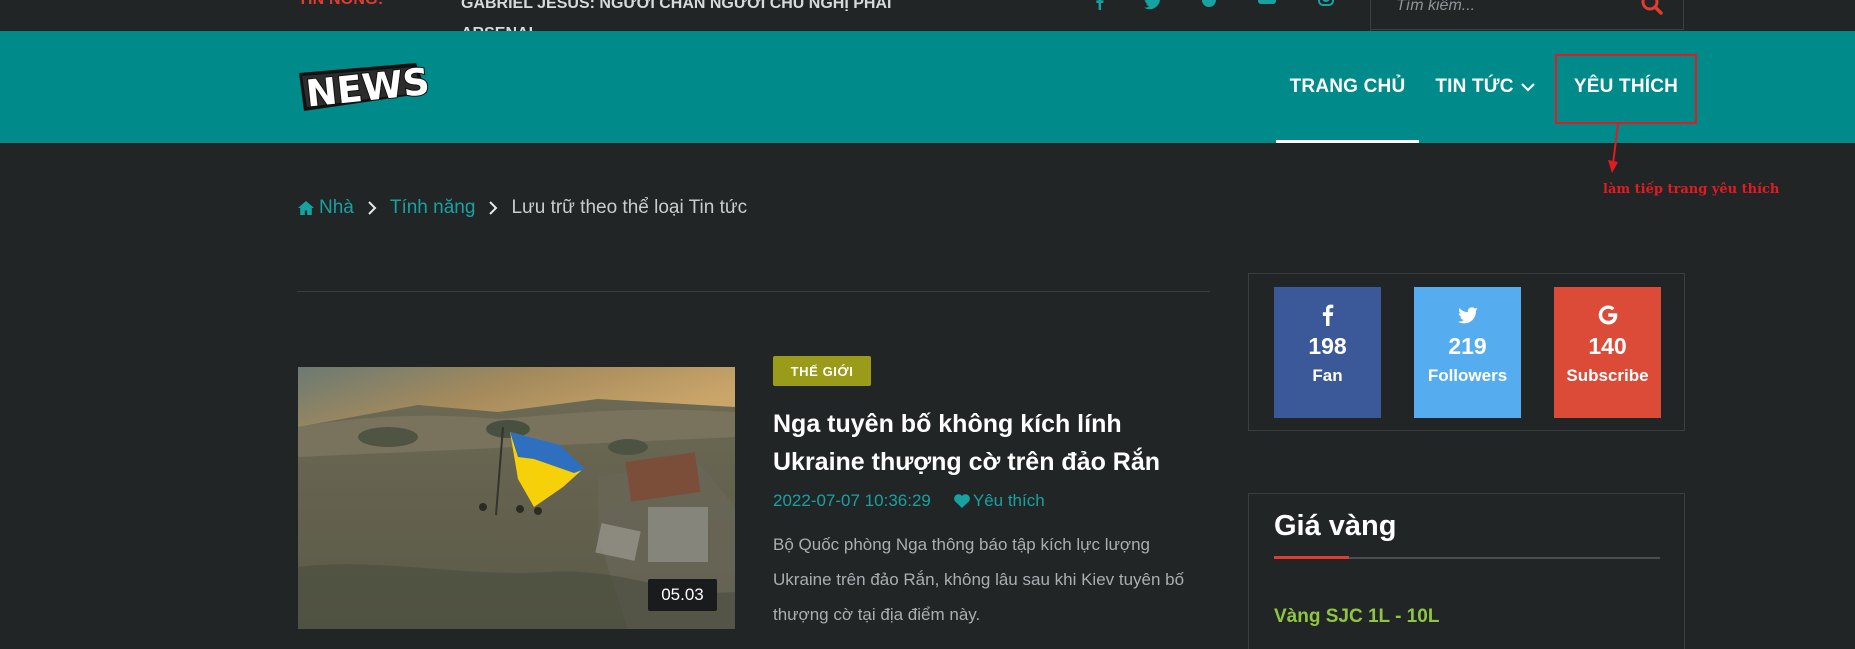 The image size is (1855, 649). Describe the element at coordinates (336, 207) in the screenshot. I see `breadcrumb-home-label: Nhà` at that location.